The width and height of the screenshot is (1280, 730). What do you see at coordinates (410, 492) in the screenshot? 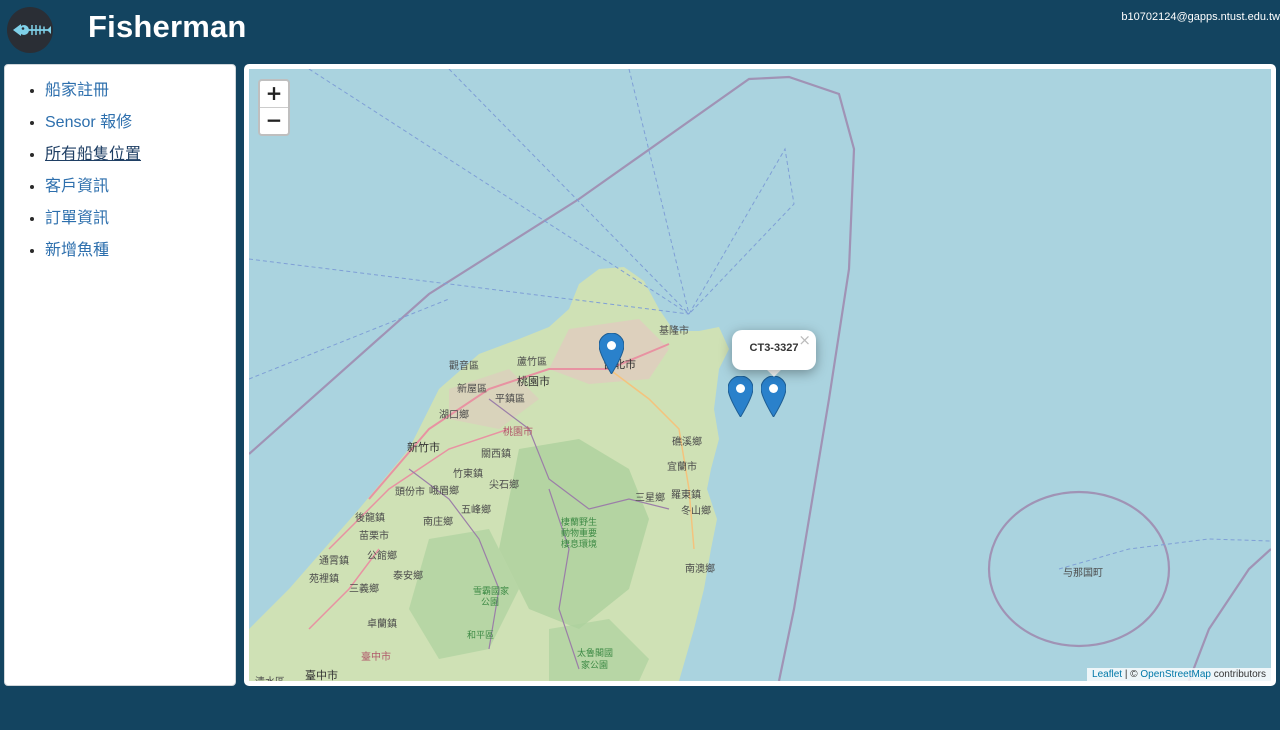
I see `map-label-toufen: 頭份市` at bounding box center [410, 492].